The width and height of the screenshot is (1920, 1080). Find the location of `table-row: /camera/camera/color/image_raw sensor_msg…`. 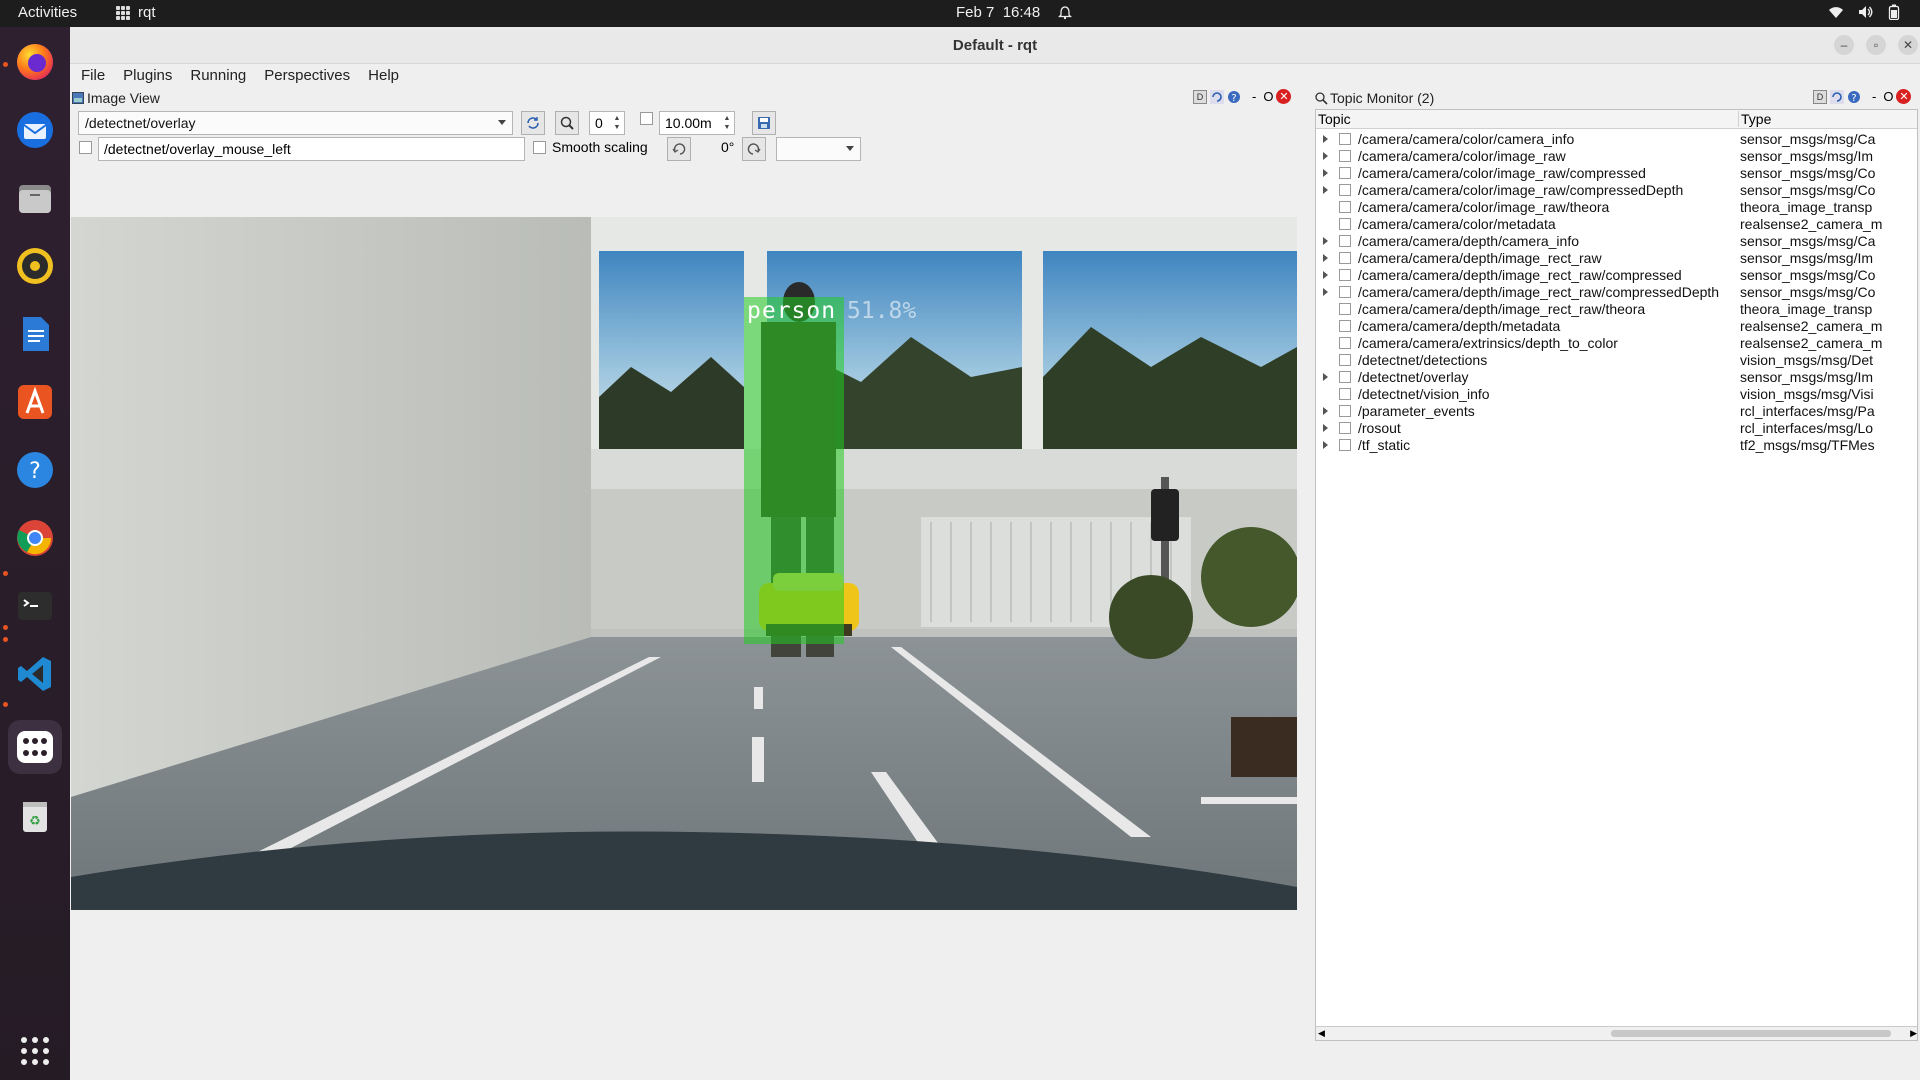

table-row: /camera/camera/color/image_raw sensor_msg… is located at coordinates (1616, 156).